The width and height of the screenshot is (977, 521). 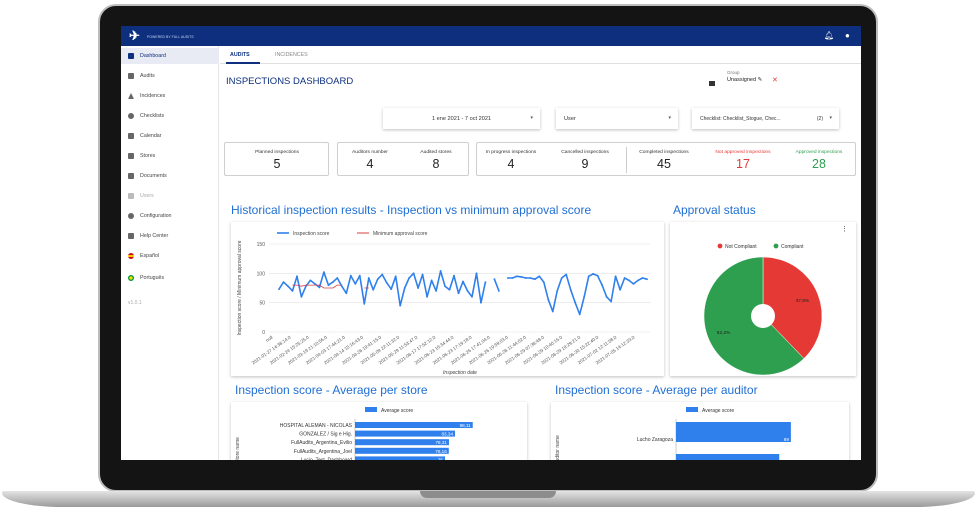 What do you see at coordinates (370, 160) in the screenshot?
I see `auditors-stat: Auditors number 4` at bounding box center [370, 160].